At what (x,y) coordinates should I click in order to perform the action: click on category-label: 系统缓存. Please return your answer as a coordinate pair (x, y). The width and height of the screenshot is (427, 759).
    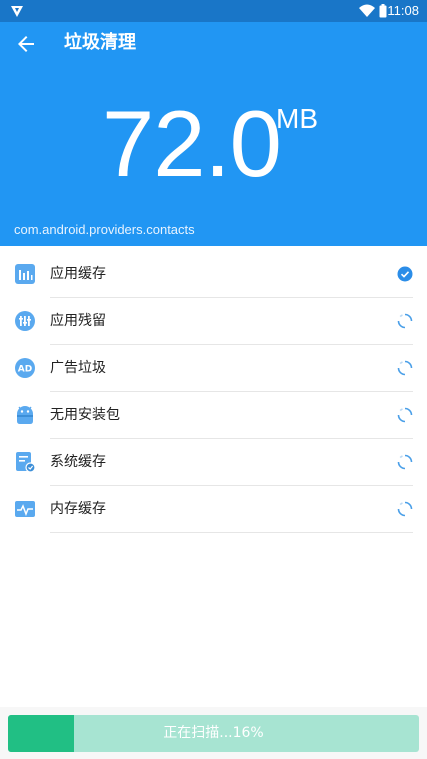
    Looking at the image, I should click on (78, 462).